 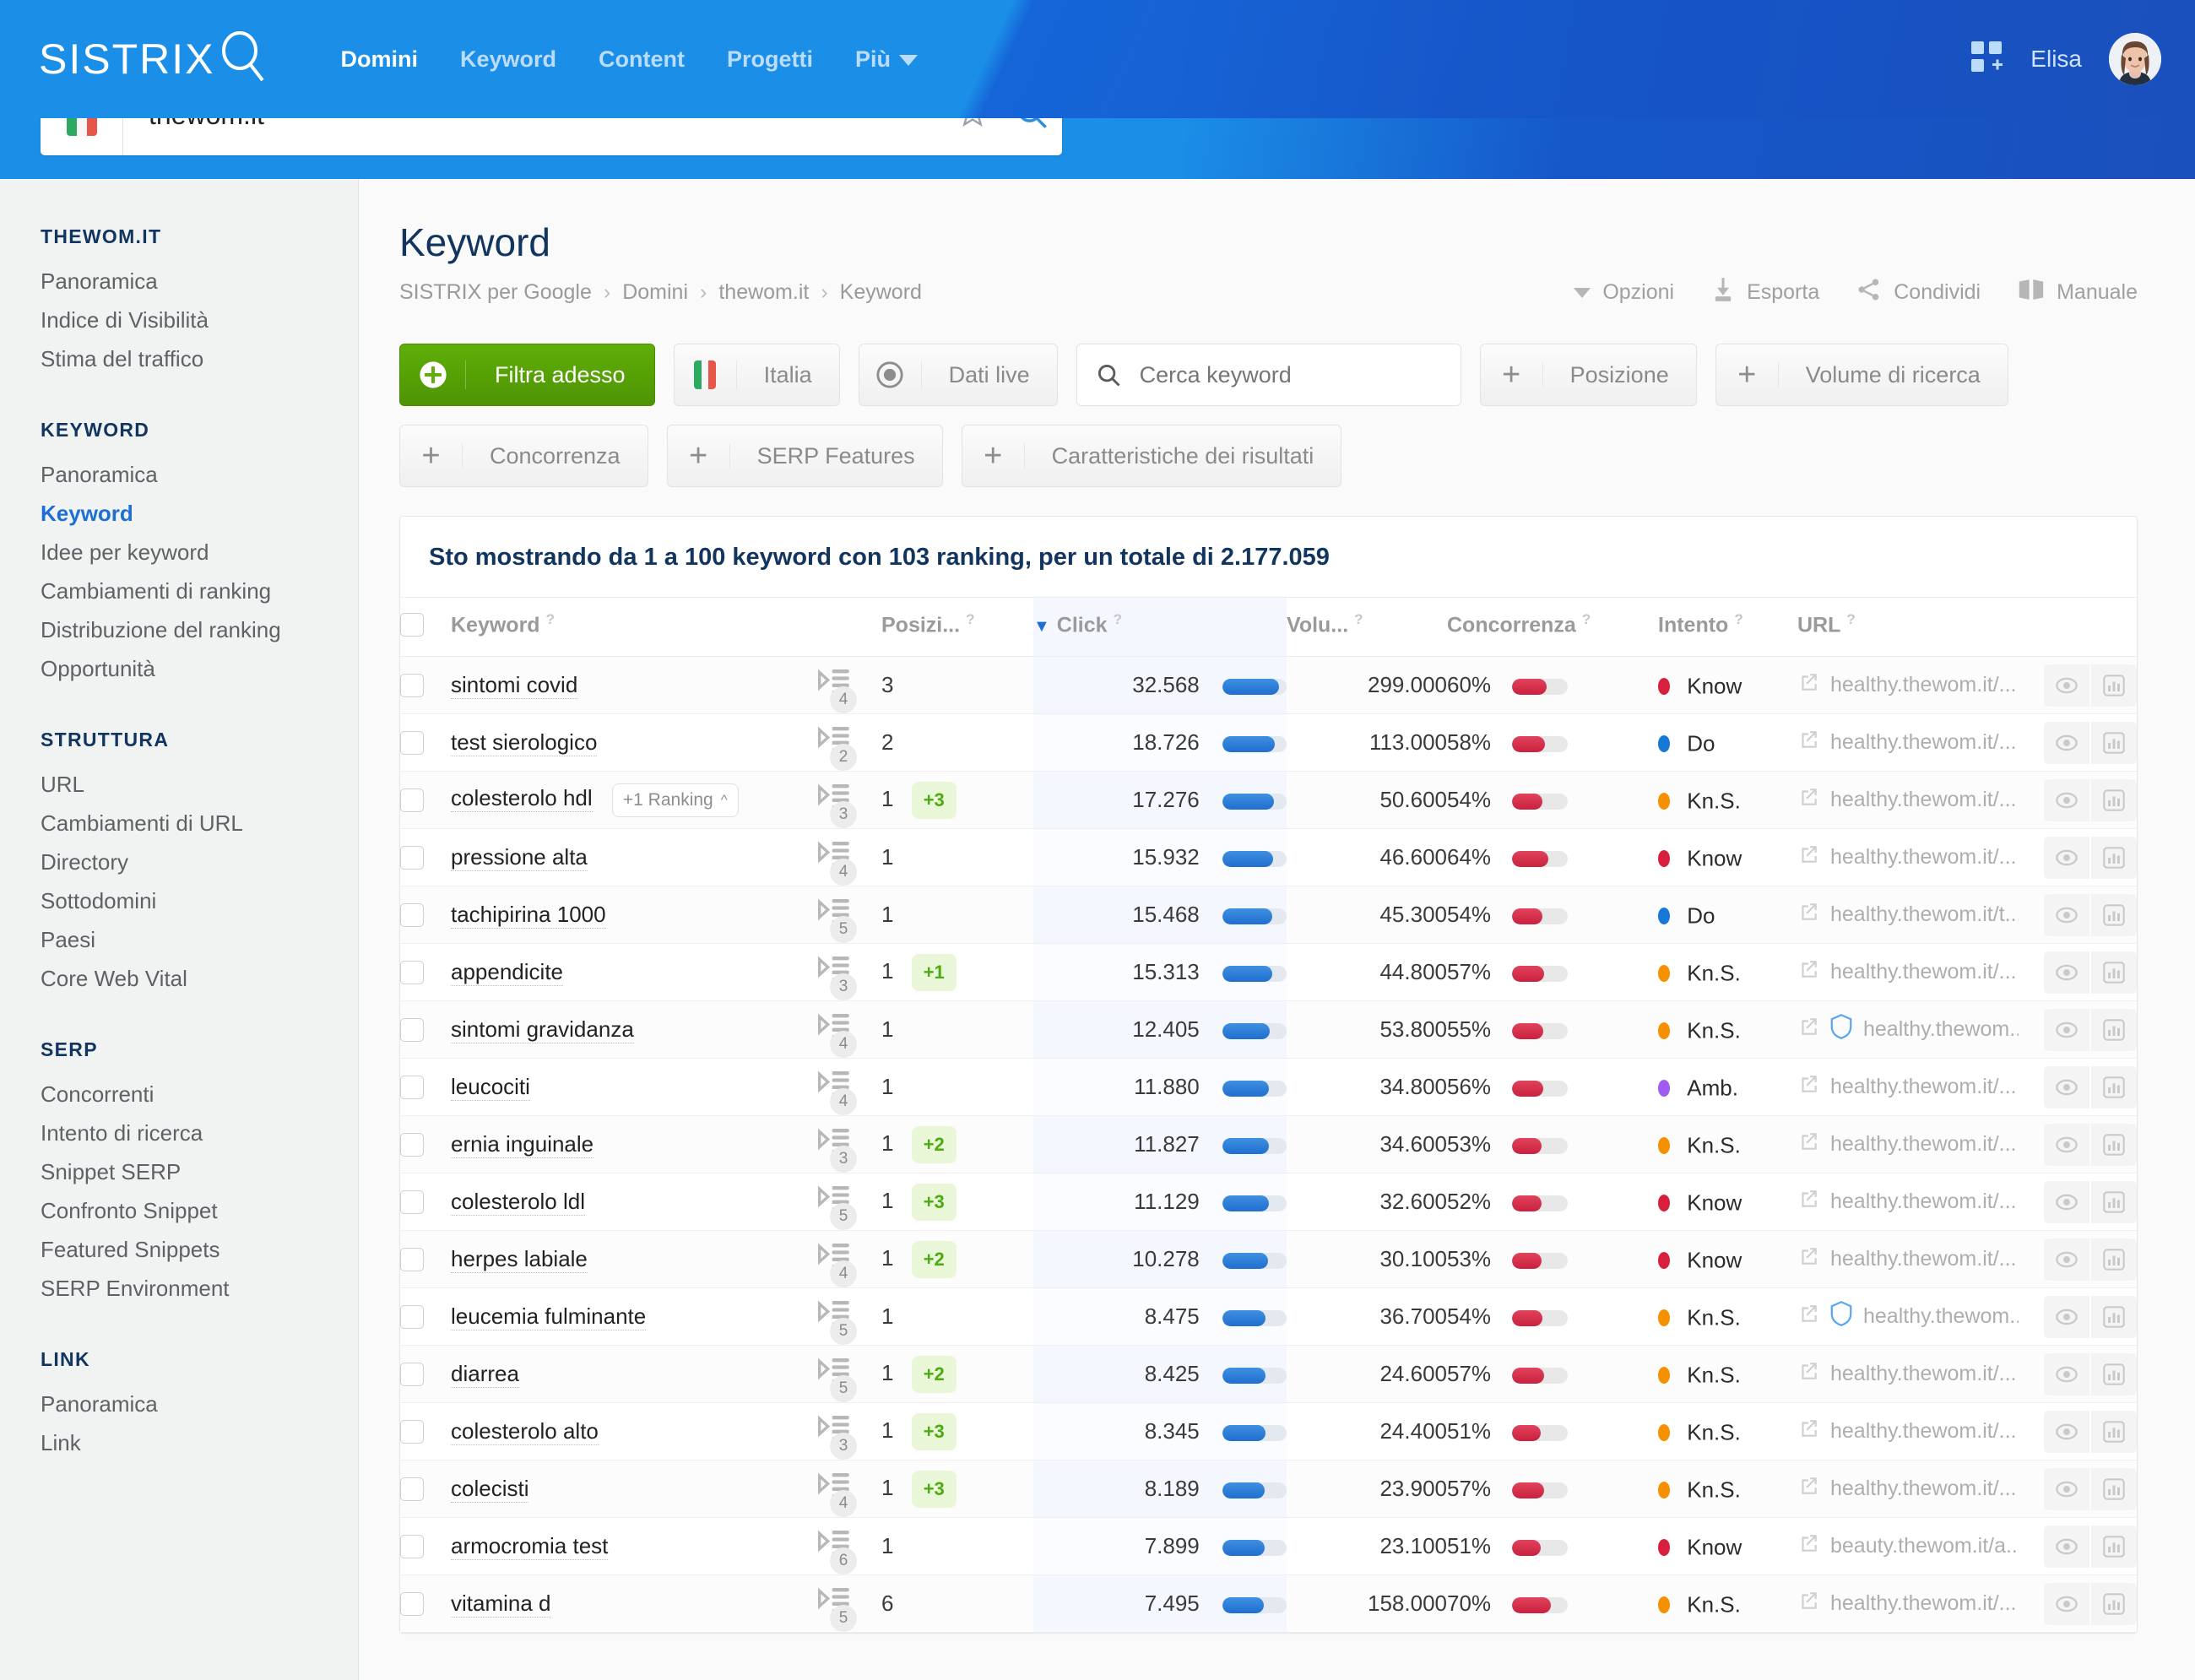 What do you see at coordinates (199, 823) in the screenshot?
I see `sidebar-item-cambiamenti-di-url: Cambiamenti di URL` at bounding box center [199, 823].